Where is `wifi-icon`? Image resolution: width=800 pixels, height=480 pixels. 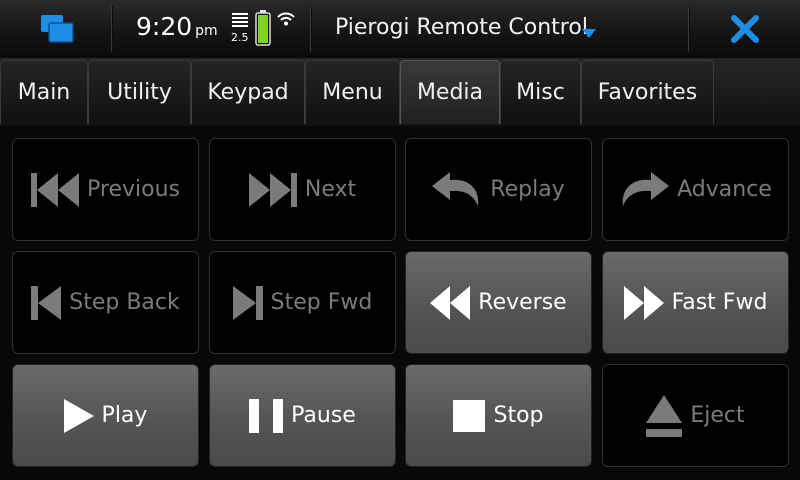 wifi-icon is located at coordinates (286, 21).